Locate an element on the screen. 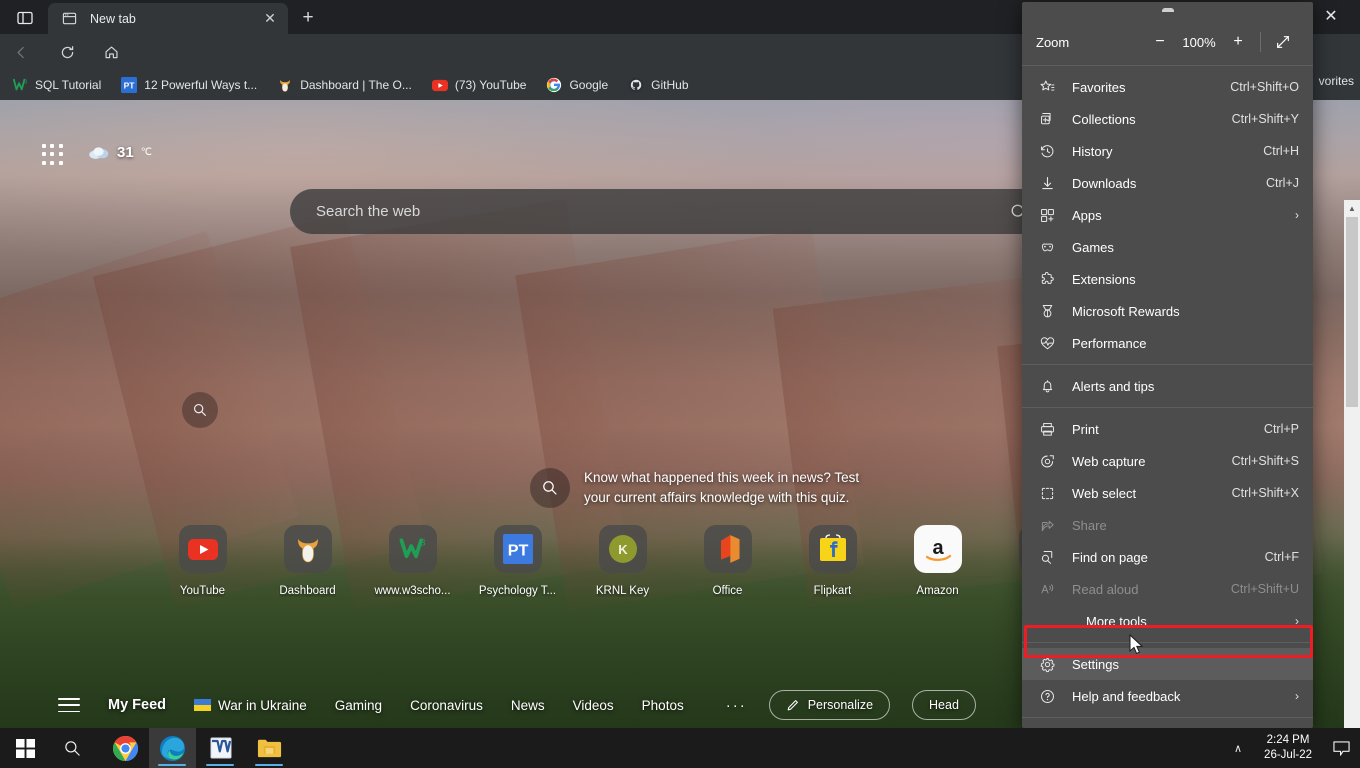  chrome-button is located at coordinates (125, 748).